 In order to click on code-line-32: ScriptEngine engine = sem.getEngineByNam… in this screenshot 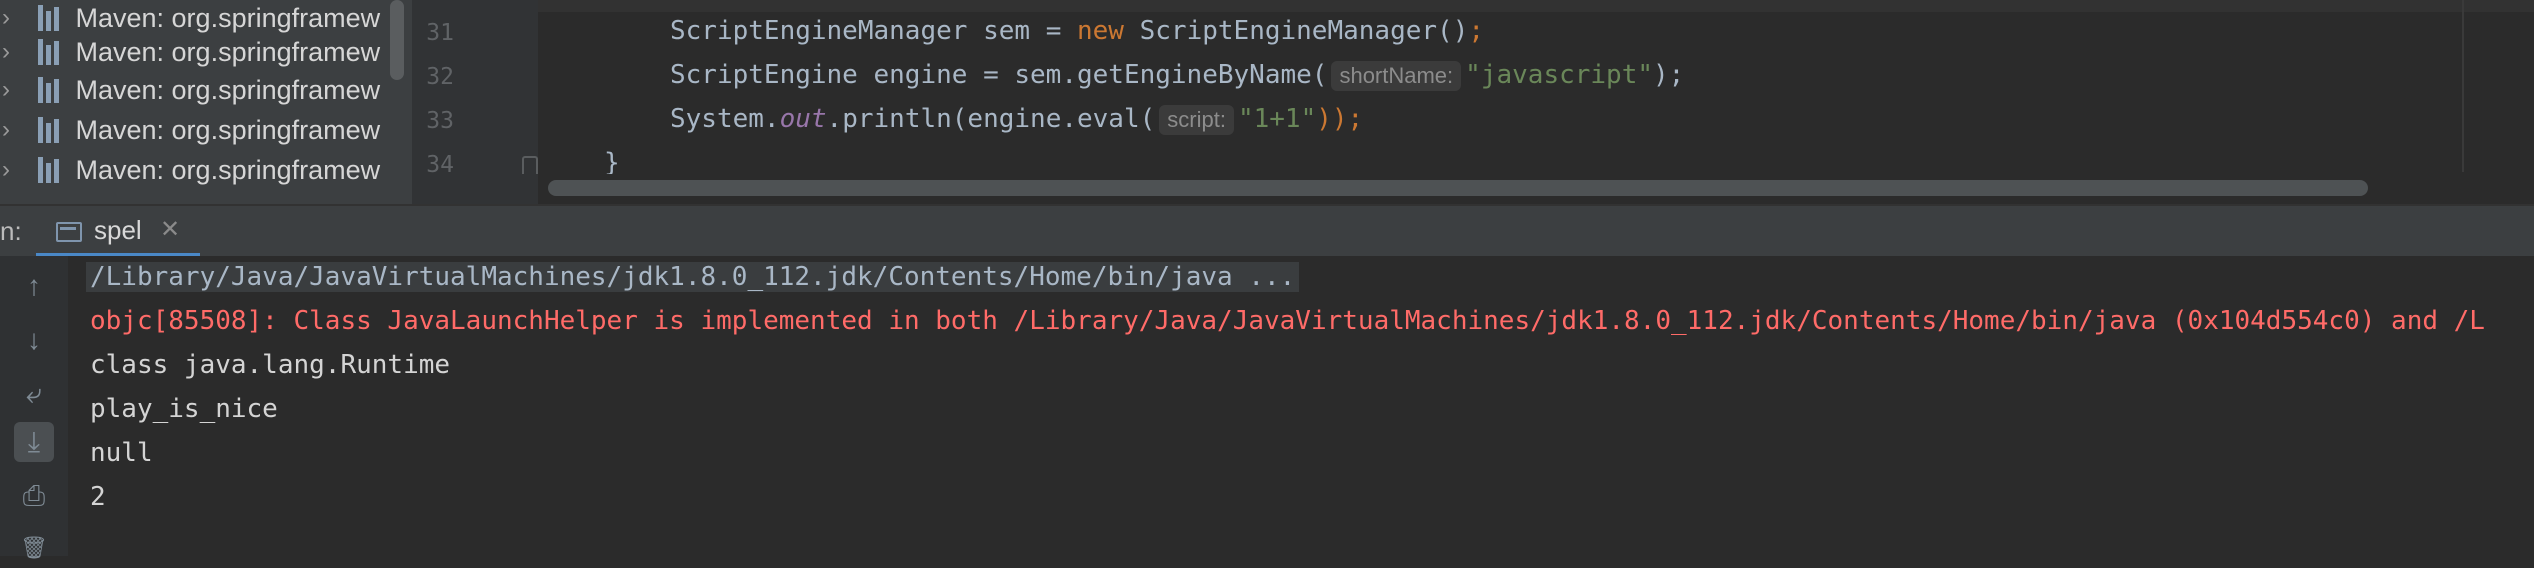, I will do `click(1177, 75)`.